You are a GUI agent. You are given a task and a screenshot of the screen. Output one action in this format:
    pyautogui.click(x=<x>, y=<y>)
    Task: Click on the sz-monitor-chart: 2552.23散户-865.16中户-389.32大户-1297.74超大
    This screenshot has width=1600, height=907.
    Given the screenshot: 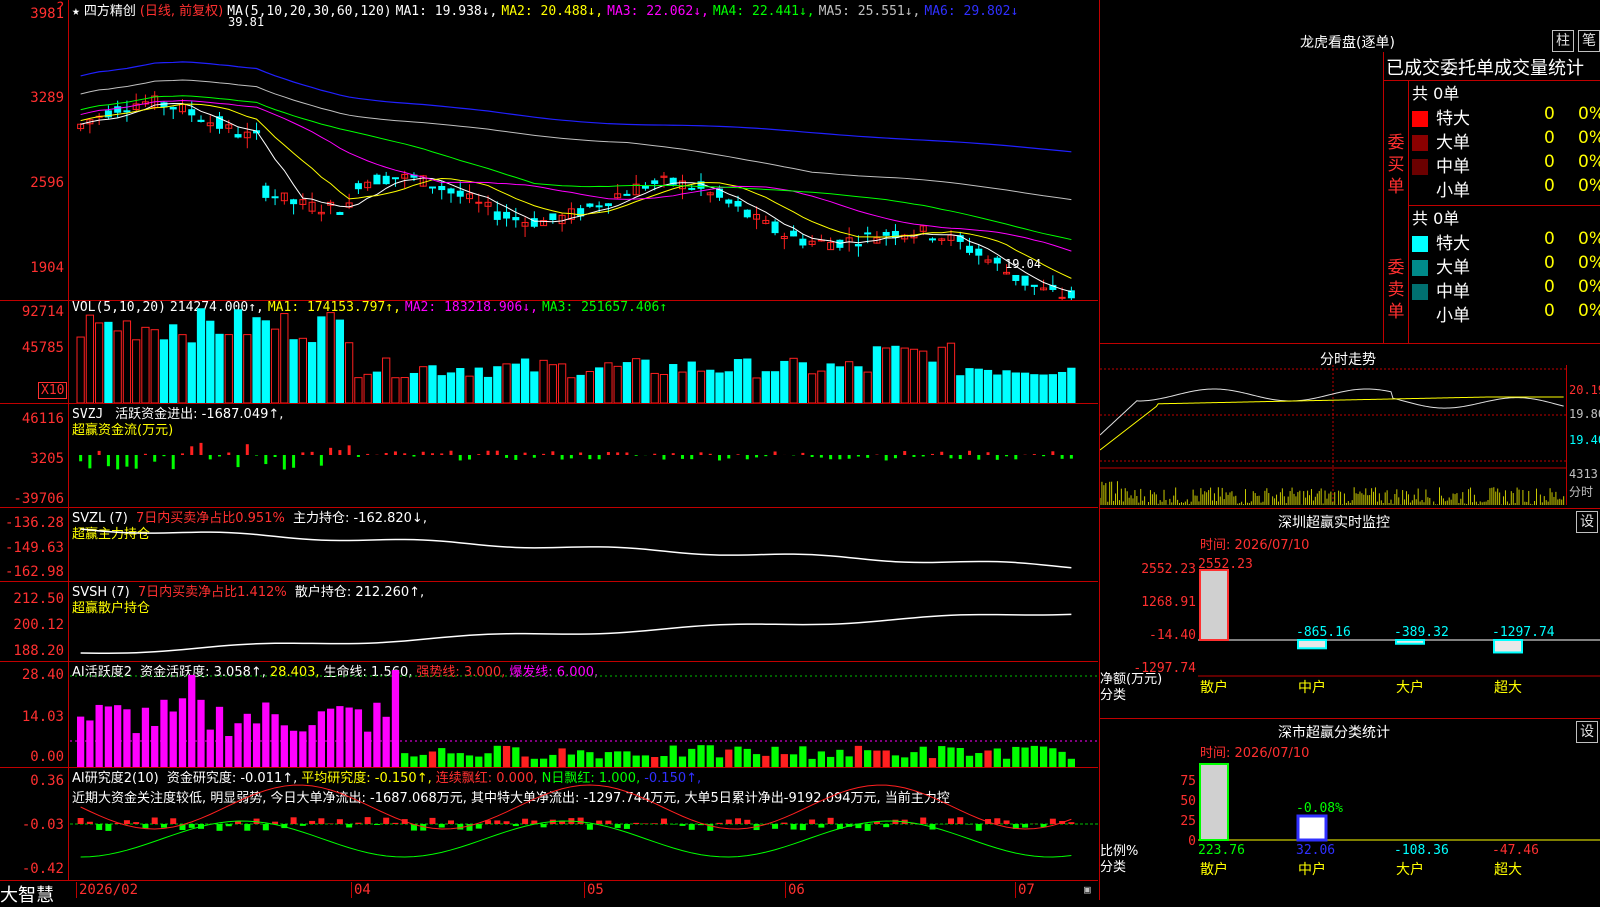 What is the action you would take?
    pyautogui.click(x=1399, y=638)
    